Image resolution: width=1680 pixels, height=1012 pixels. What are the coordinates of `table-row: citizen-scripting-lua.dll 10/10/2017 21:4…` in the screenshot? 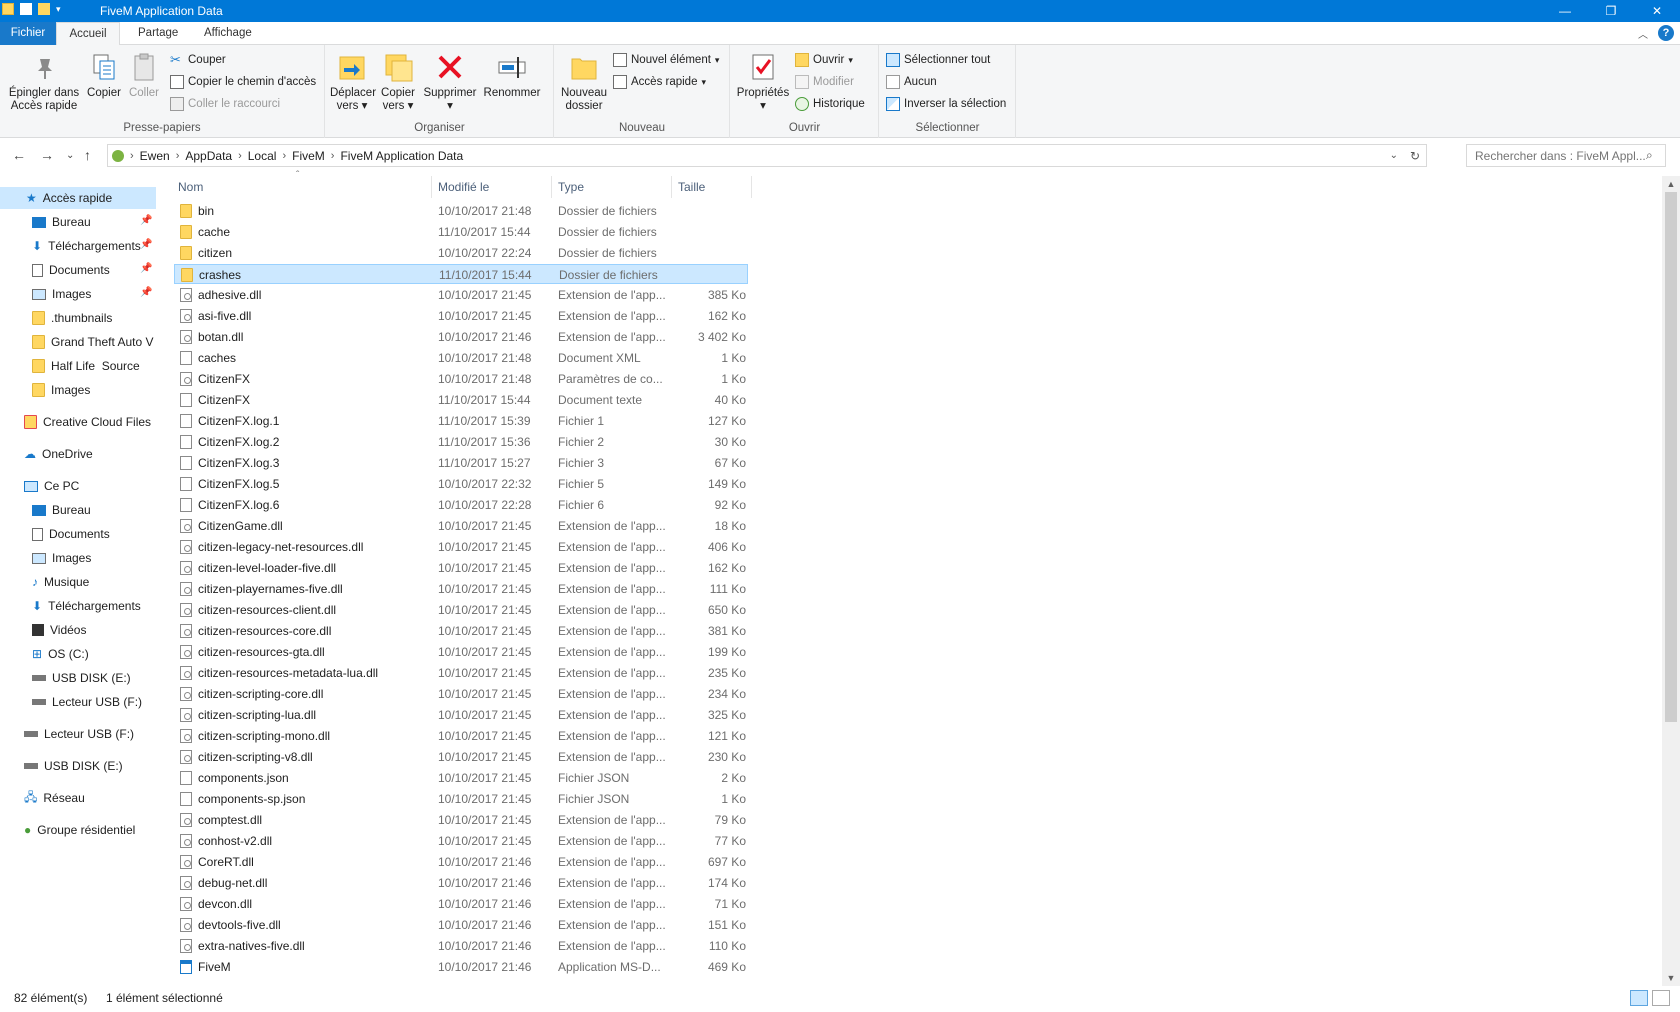 It's located at (461, 715).